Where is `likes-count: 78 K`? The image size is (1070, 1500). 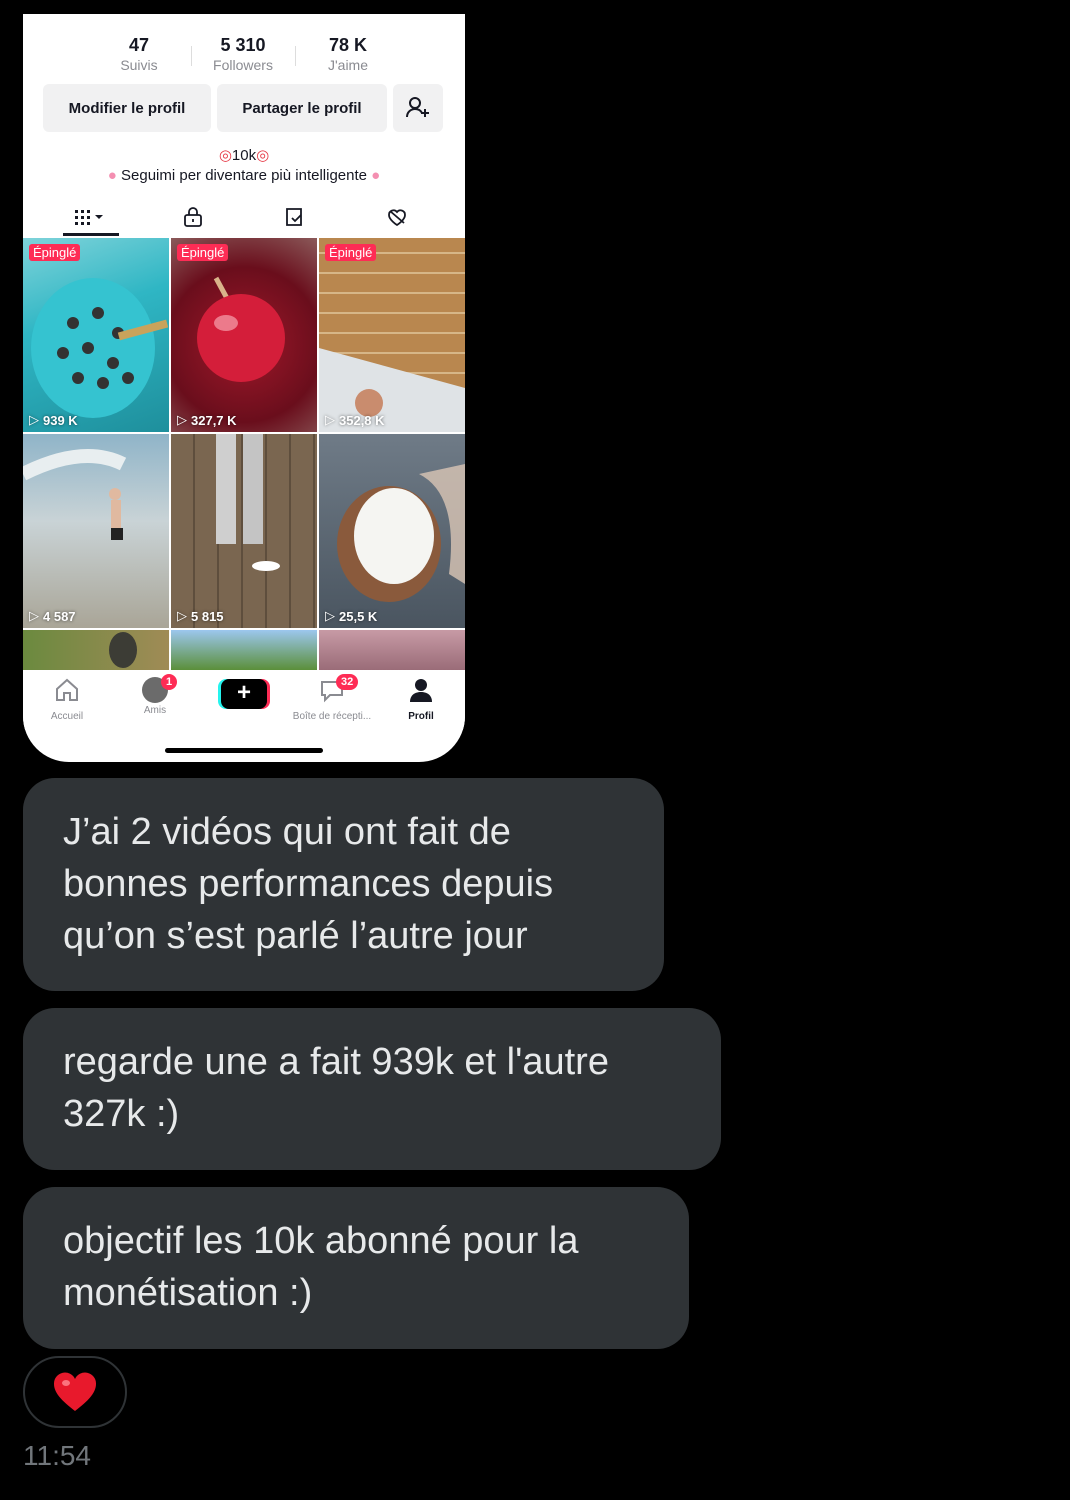
likes-count: 78 K is located at coordinates (348, 45).